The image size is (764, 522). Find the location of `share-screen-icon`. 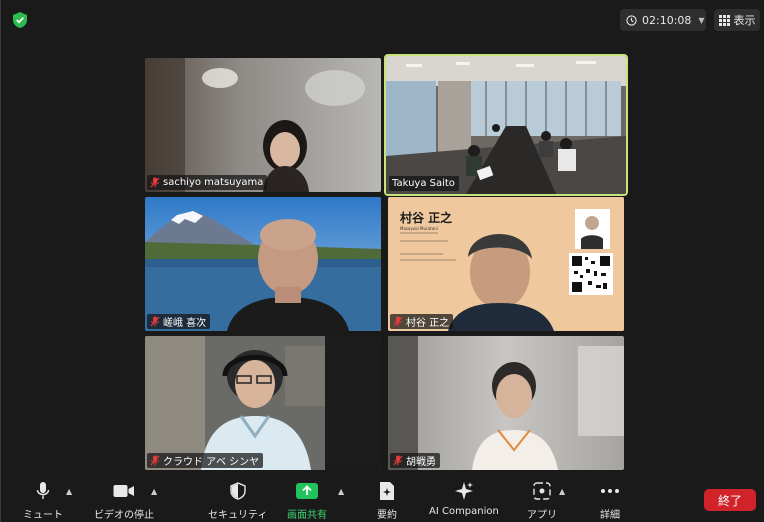

share-screen-icon is located at coordinates (307, 491).